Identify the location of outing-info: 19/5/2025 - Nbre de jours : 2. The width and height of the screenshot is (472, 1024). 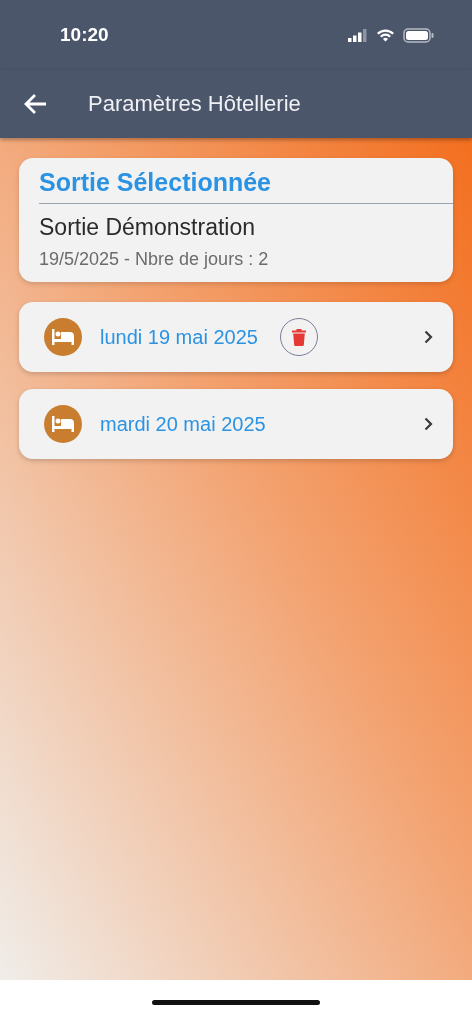
(154, 259).